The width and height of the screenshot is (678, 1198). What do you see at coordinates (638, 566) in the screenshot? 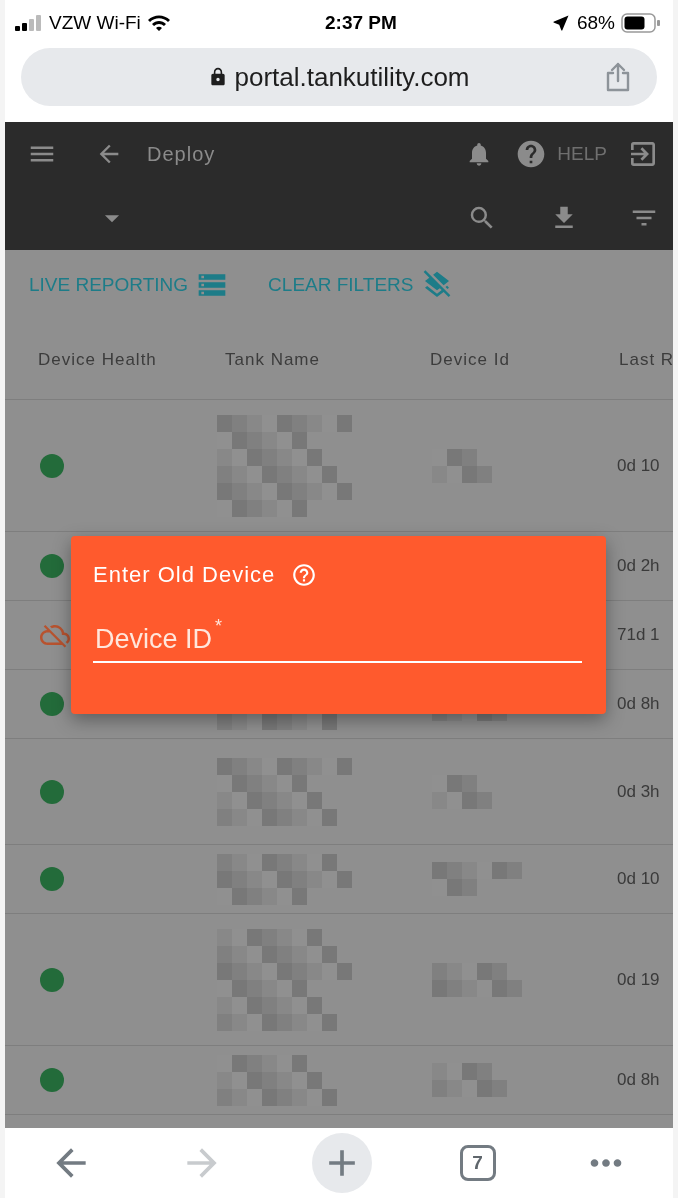
I see `last-reading-cell: 0d 2h` at bounding box center [638, 566].